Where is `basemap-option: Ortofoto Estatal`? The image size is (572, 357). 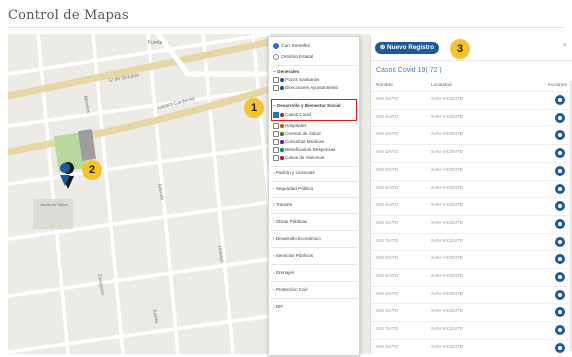 basemap-option: Ortofoto Estatal is located at coordinates (293, 57).